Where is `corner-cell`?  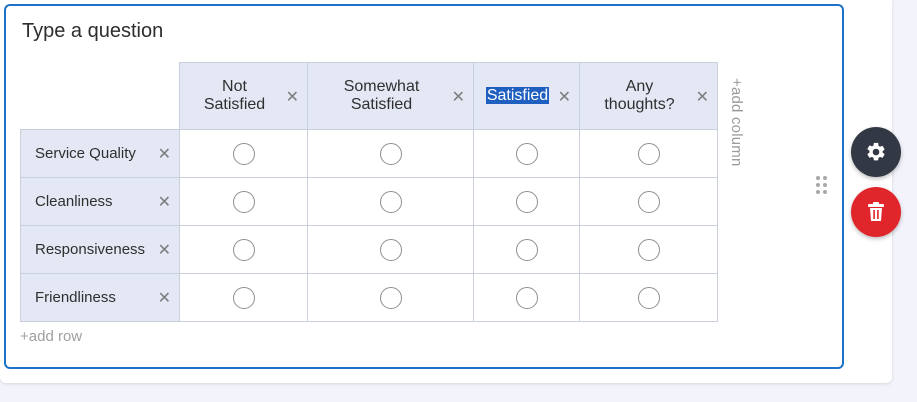 corner-cell is located at coordinates (100, 96).